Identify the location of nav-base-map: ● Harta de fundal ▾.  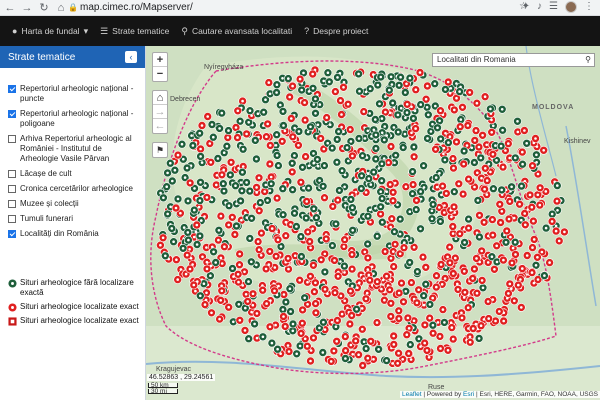
(50, 31).